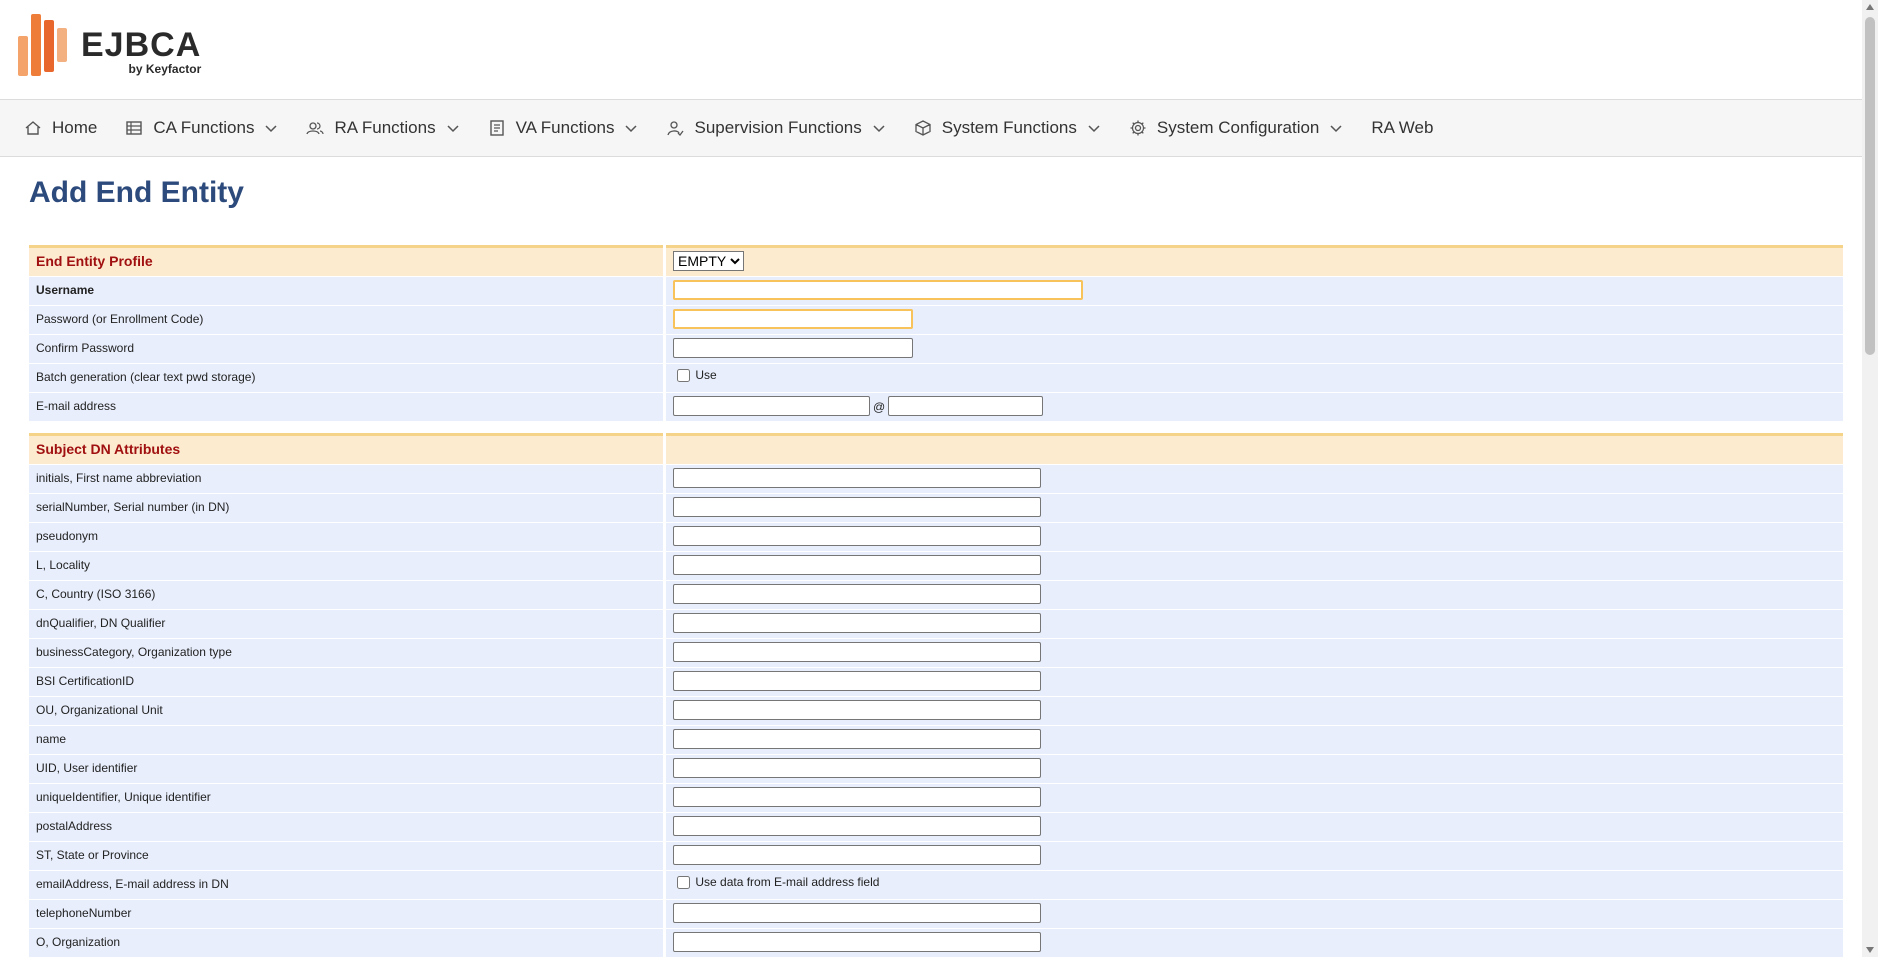  Describe the element at coordinates (33, 128) in the screenshot. I see `home-icon` at that location.